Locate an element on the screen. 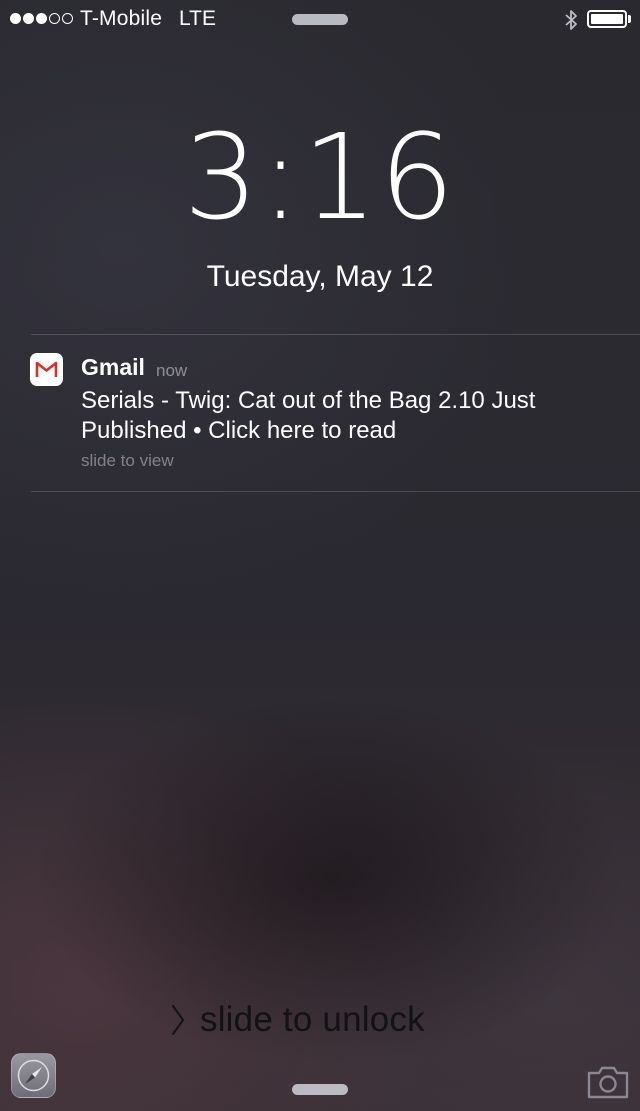 Image resolution: width=640 pixels, height=1111 pixels. slide-to-unlock: slide to unlock is located at coordinates (297, 1020).